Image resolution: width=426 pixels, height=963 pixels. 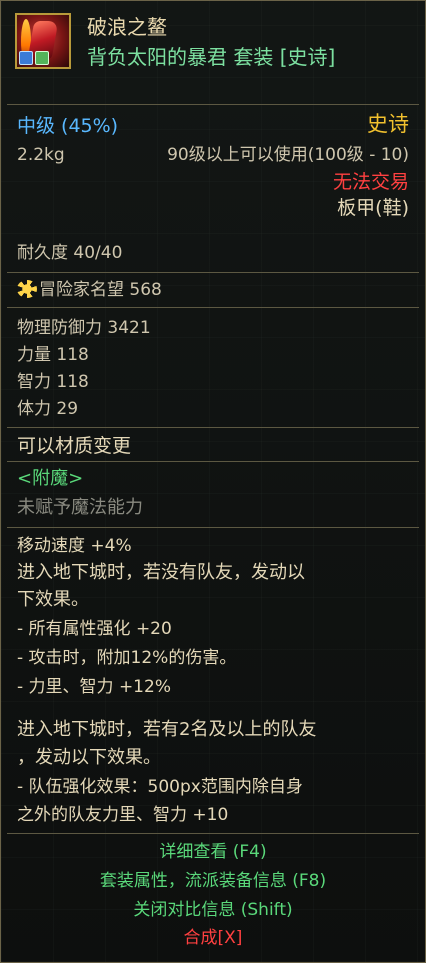 What do you see at coordinates (167, 729) in the screenshot?
I see `effect-line: 进入地下城时，若有2名及以上的队友` at bounding box center [167, 729].